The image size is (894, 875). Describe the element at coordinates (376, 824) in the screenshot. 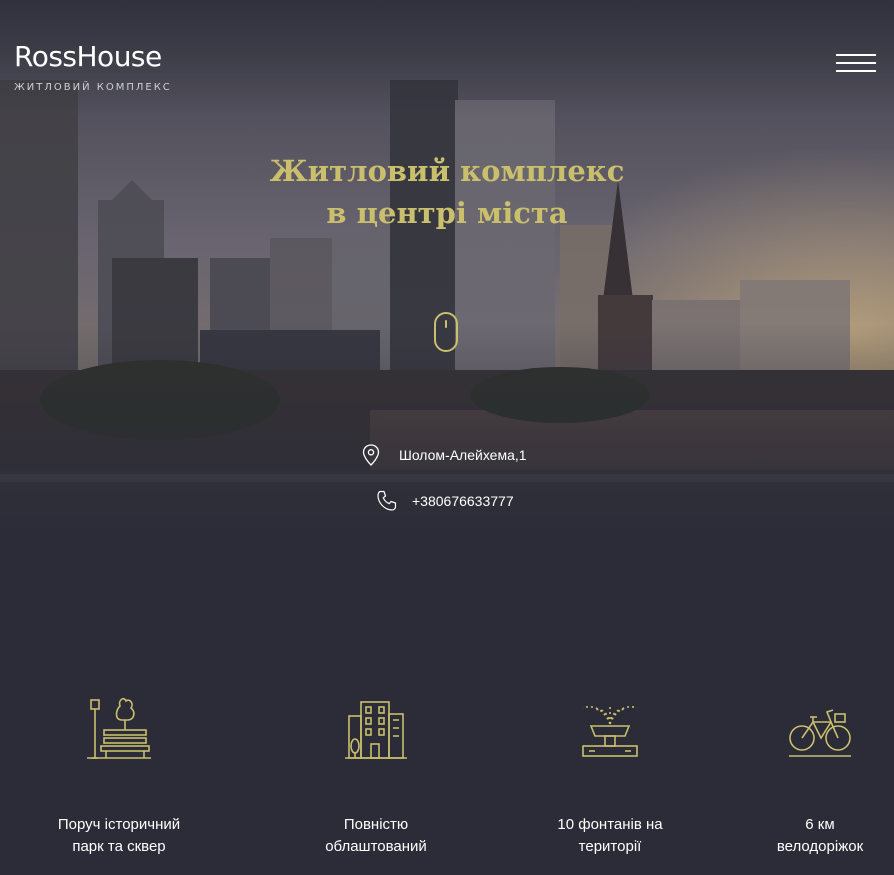

I see `feature-label-line-1: Повністю` at that location.